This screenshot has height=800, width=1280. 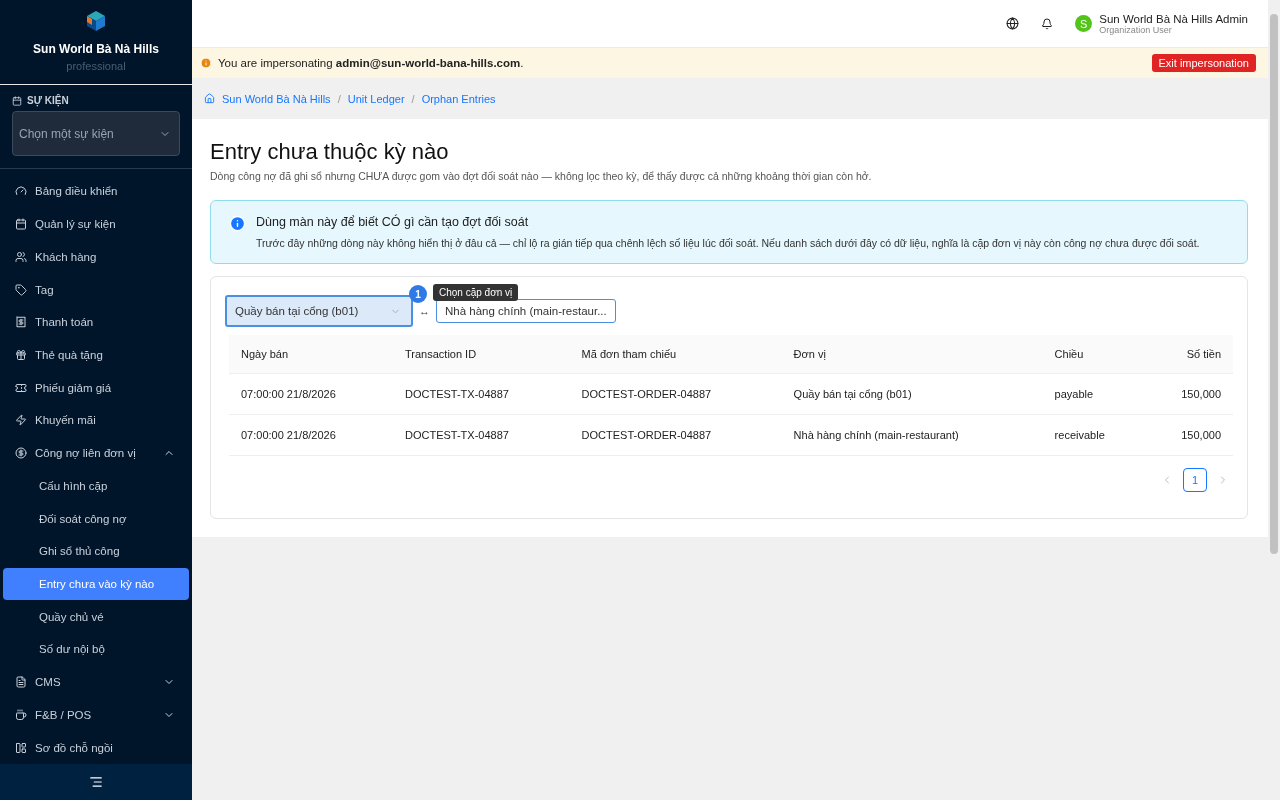 What do you see at coordinates (96, 486) in the screenshot?
I see `submenu-item: Cấu hình cặp` at bounding box center [96, 486].